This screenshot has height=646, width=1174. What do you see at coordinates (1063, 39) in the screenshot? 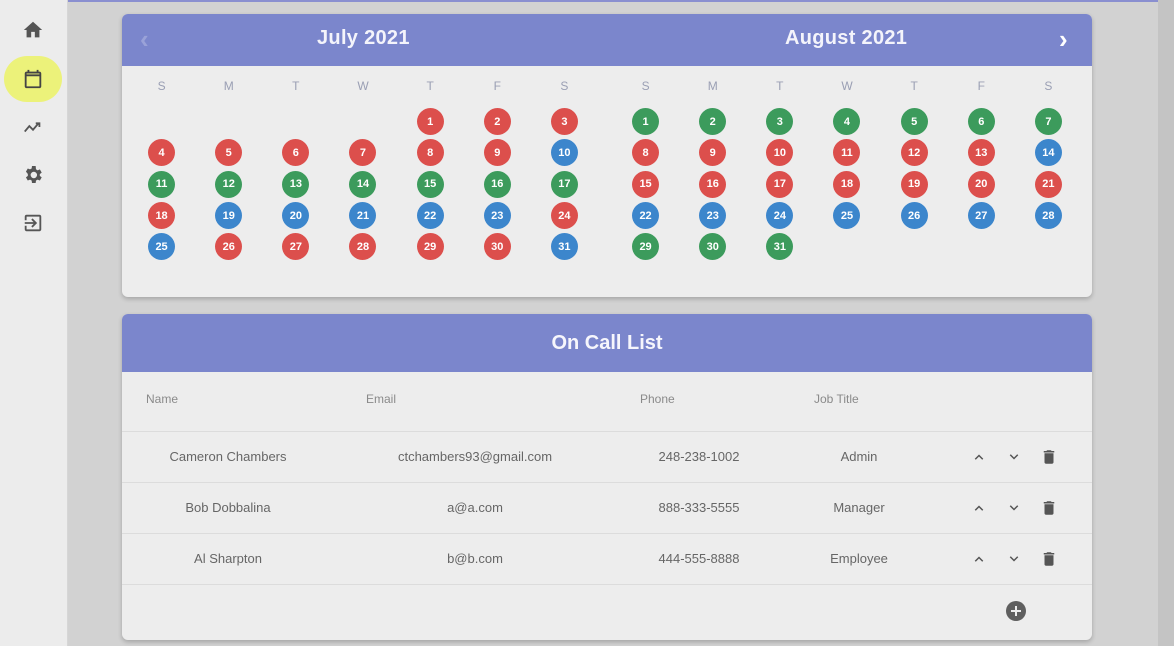
I see `next-month-button: ›` at bounding box center [1063, 39].